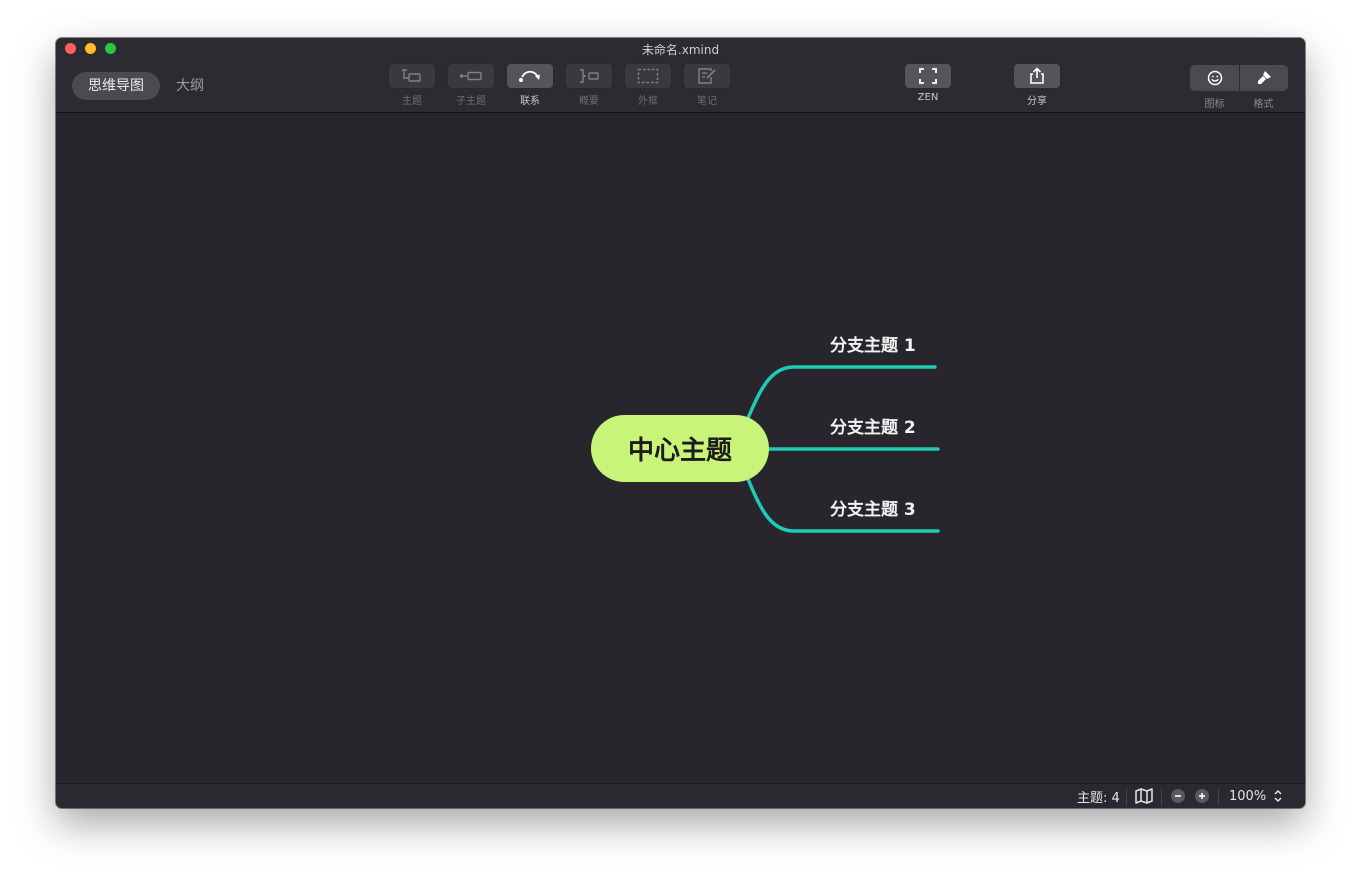 The image size is (1360, 882). I want to click on minus-icon, so click(1178, 796).